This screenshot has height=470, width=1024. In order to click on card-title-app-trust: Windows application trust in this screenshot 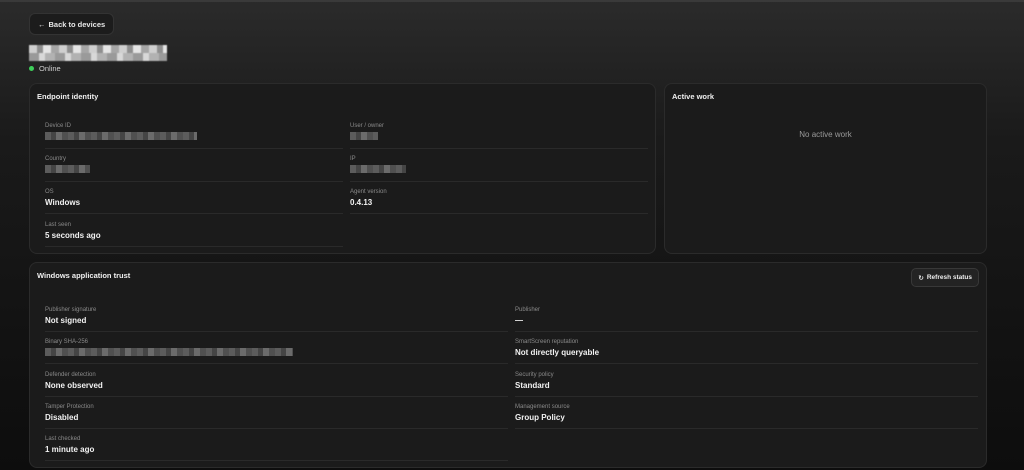, I will do `click(84, 275)`.